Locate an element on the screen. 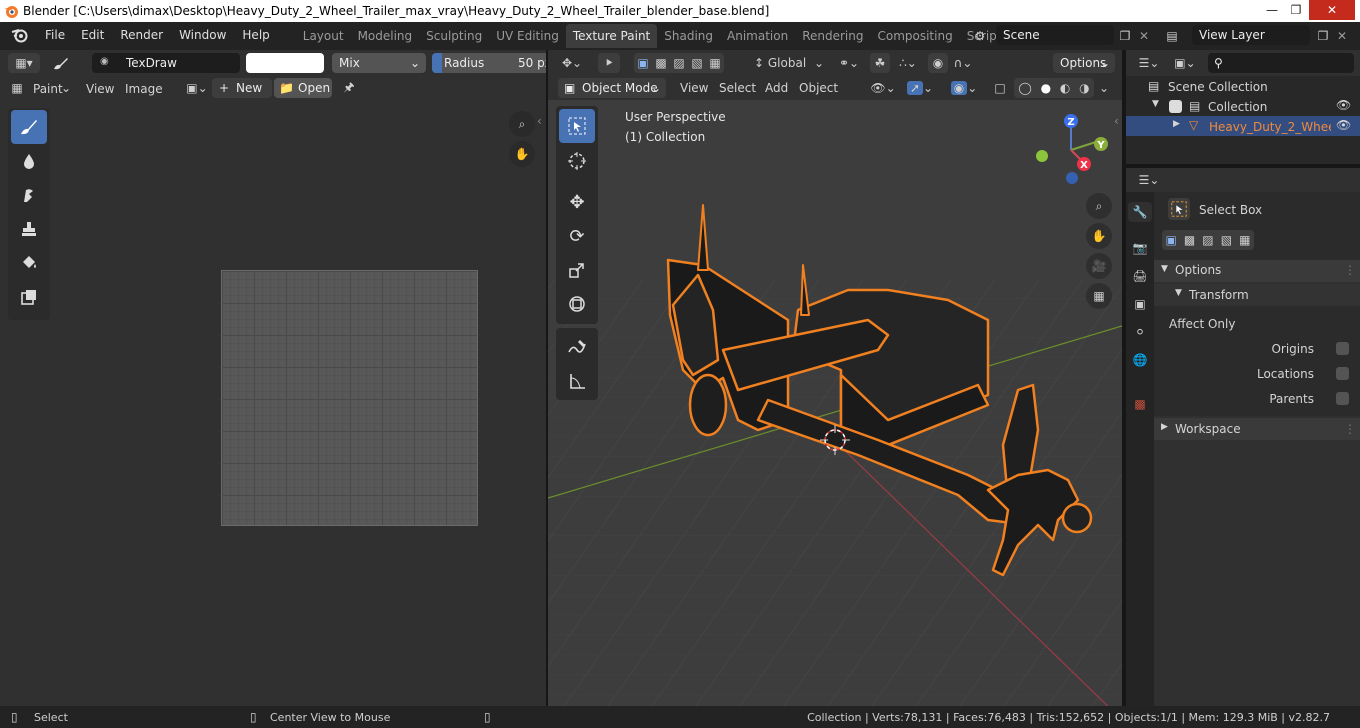 This screenshot has width=1360, height=728. open-image-button: 📁 Open is located at coordinates (303, 88).